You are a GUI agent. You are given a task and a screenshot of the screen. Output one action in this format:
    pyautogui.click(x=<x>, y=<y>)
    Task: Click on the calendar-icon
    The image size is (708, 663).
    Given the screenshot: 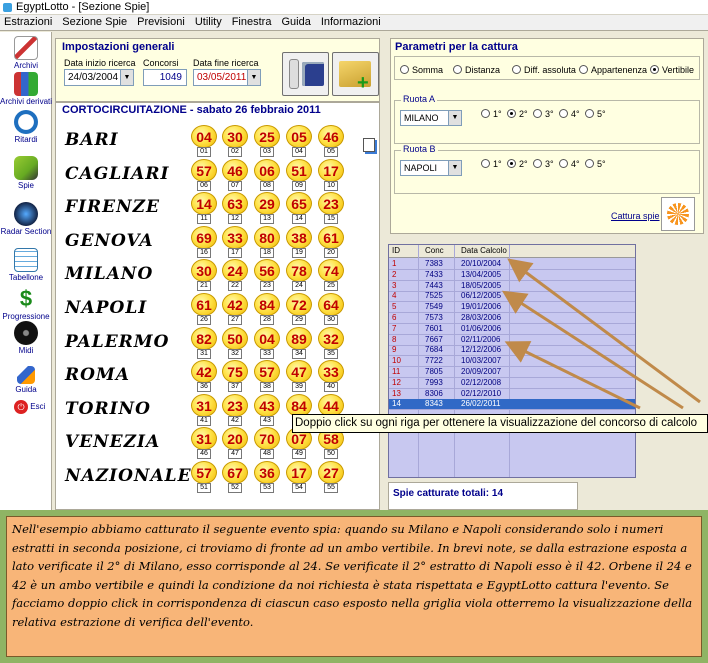 What is the action you would take?
    pyautogui.click(x=26, y=260)
    